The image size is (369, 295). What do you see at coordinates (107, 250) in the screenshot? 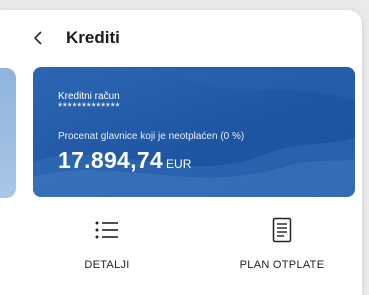
I see `details-button: DETALJI` at bounding box center [107, 250].